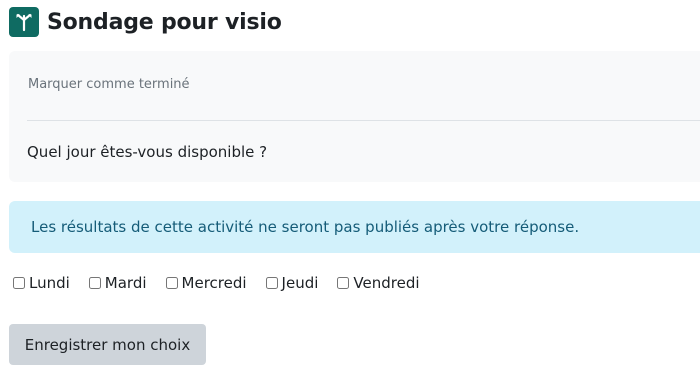 The image size is (700, 374). Describe the element at coordinates (164, 22) in the screenshot. I see `page-title: Sondage pour visio` at that location.